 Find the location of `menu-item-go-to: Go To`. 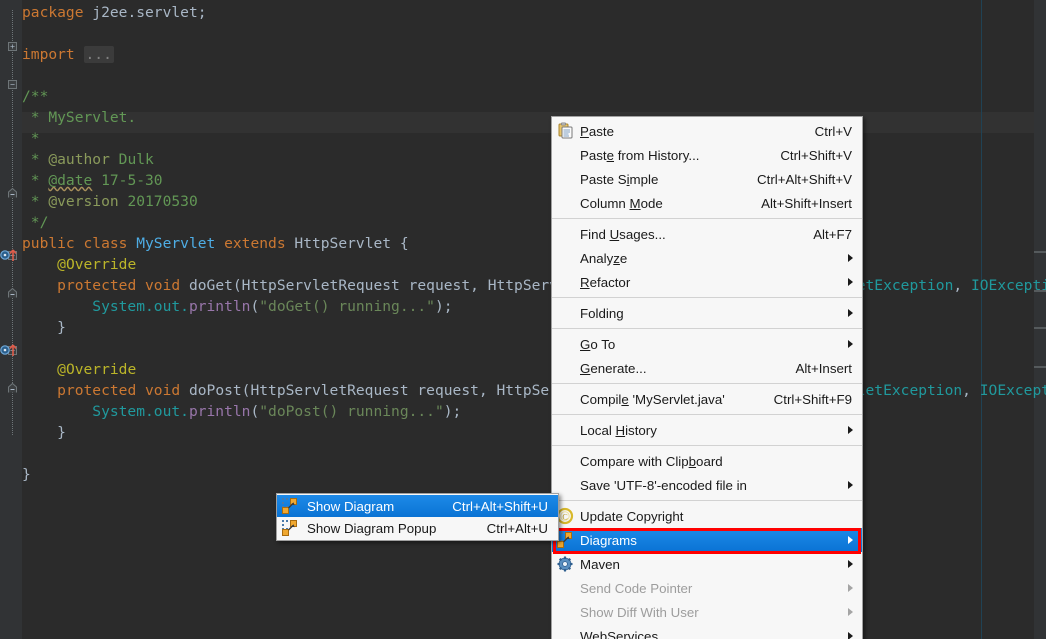

menu-item-go-to: Go To is located at coordinates (707, 344).